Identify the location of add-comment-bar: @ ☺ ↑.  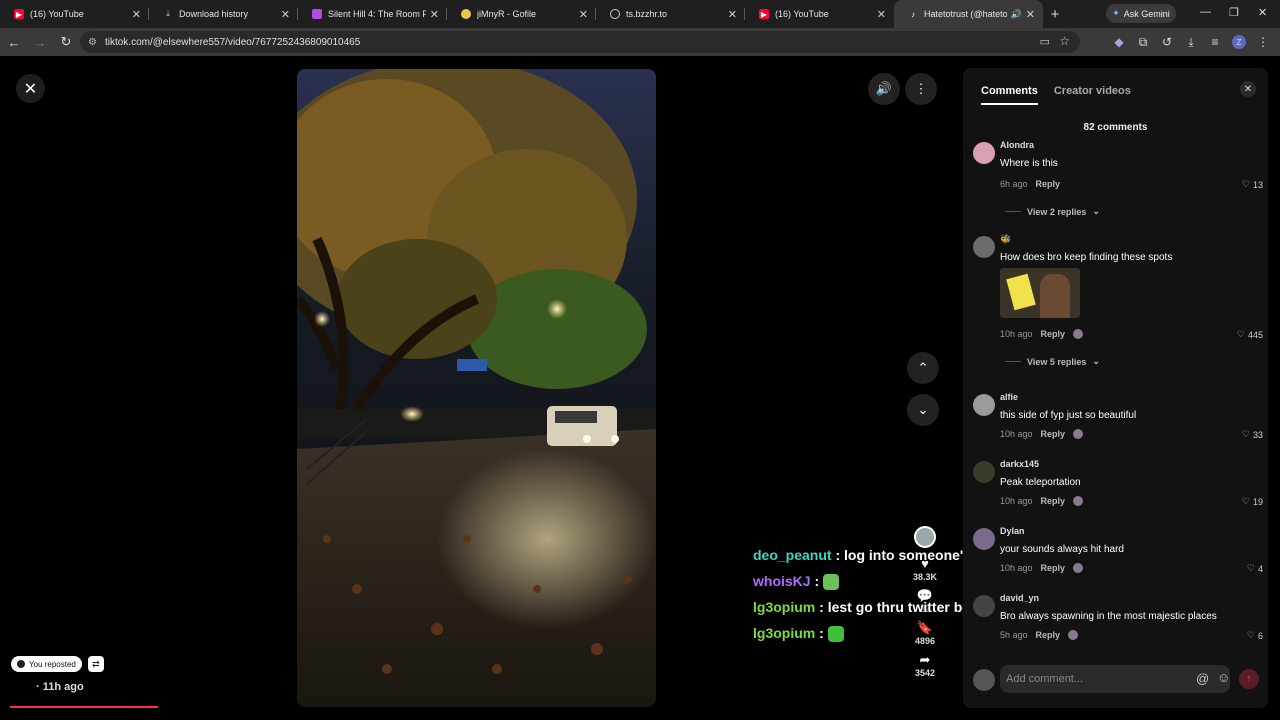
(1118, 680).